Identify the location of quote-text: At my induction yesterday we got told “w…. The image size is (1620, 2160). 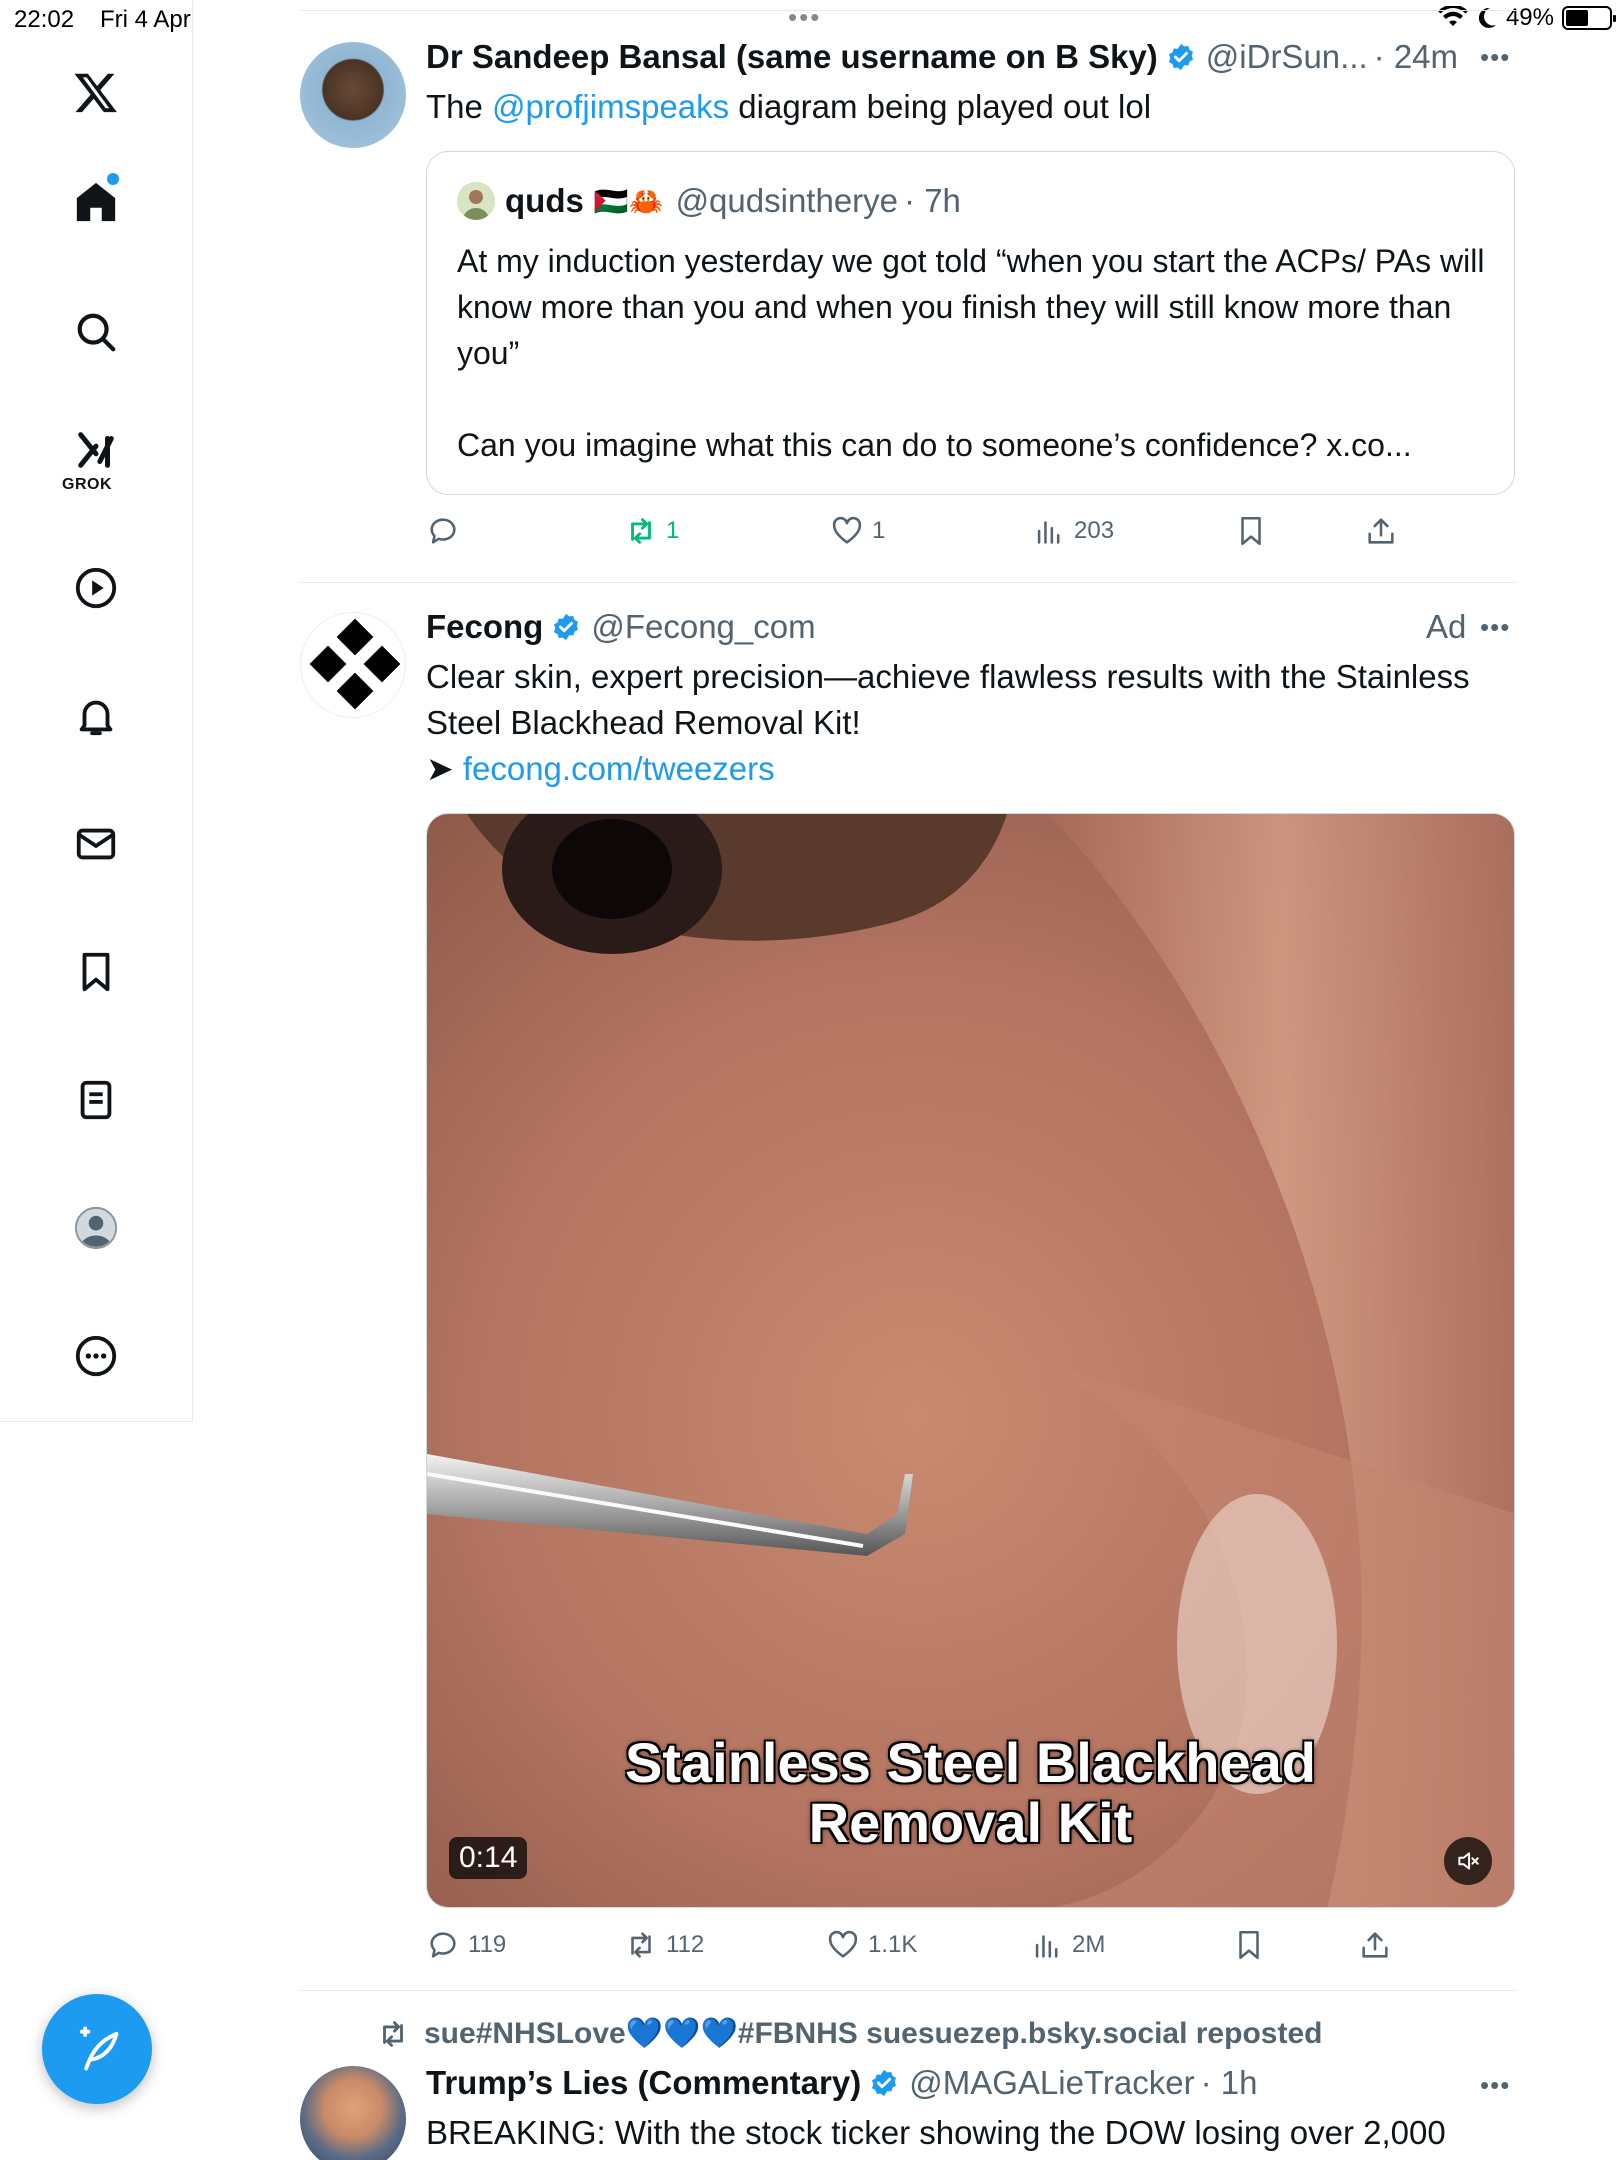
(971, 353).